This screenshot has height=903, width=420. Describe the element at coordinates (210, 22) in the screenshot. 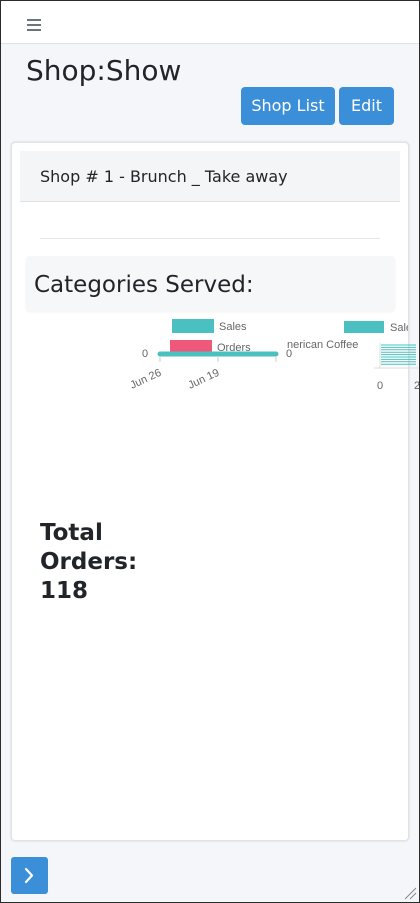

I see `top-navbar` at that location.